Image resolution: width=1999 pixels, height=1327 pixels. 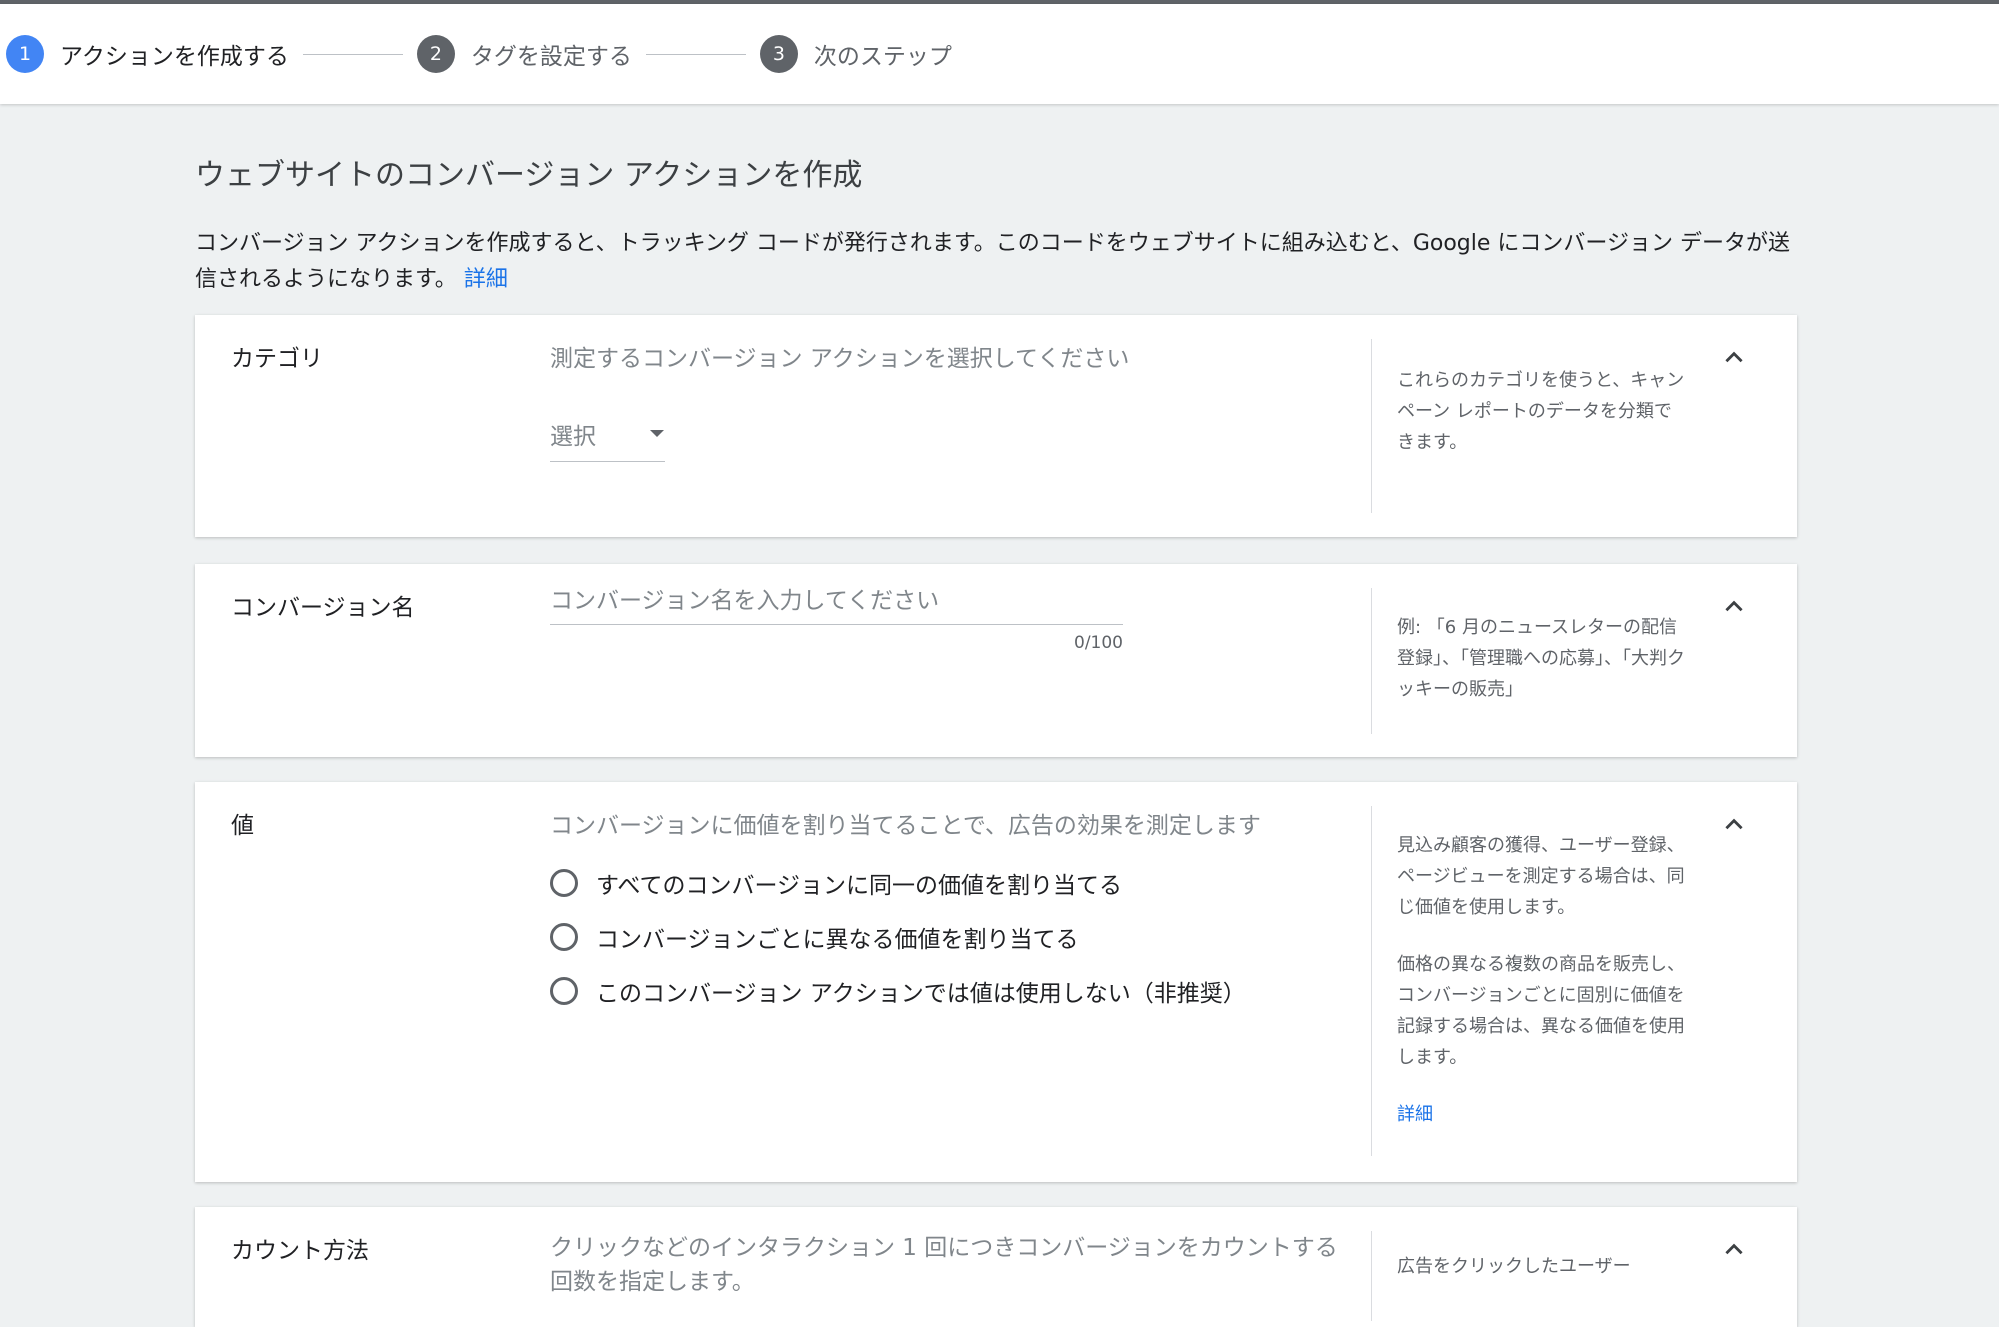 What do you see at coordinates (859, 886) in the screenshot?
I see `value-option-label: すべてのコンバージョンに同一の価値を割り当てる` at bounding box center [859, 886].